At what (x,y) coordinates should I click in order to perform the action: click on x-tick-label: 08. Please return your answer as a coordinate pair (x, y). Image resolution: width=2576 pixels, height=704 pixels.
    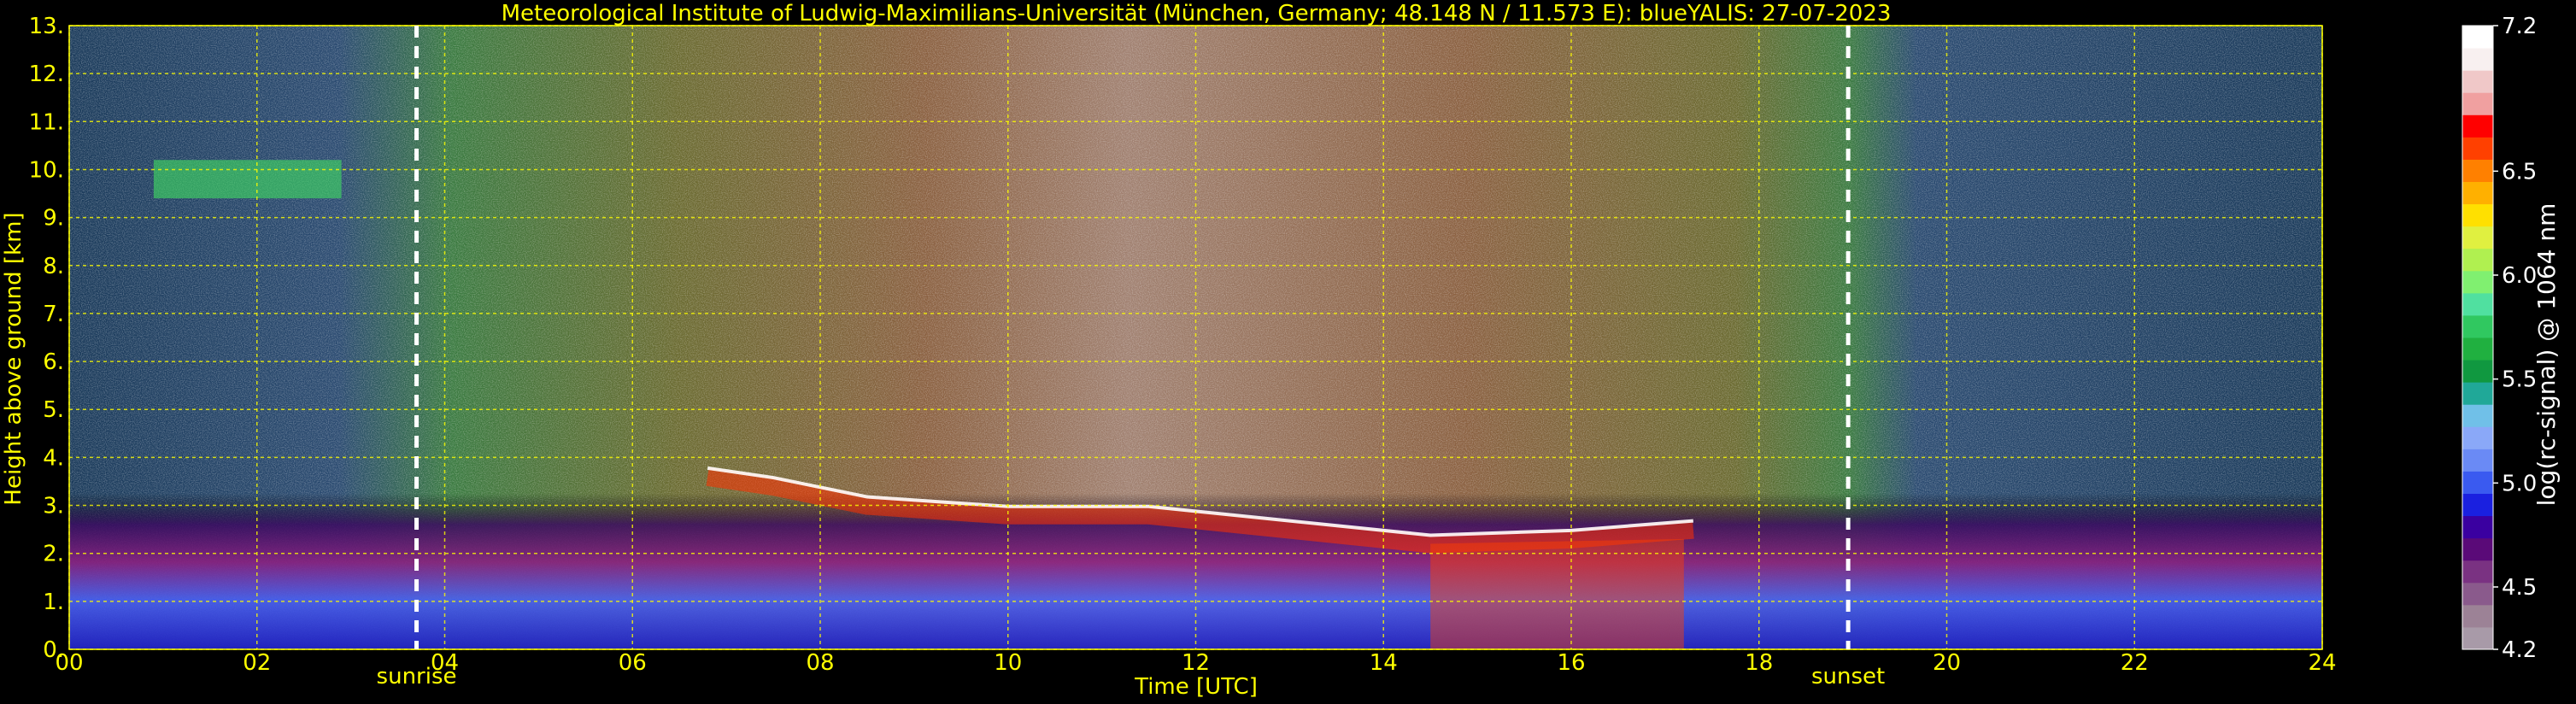
    Looking at the image, I should click on (820, 663).